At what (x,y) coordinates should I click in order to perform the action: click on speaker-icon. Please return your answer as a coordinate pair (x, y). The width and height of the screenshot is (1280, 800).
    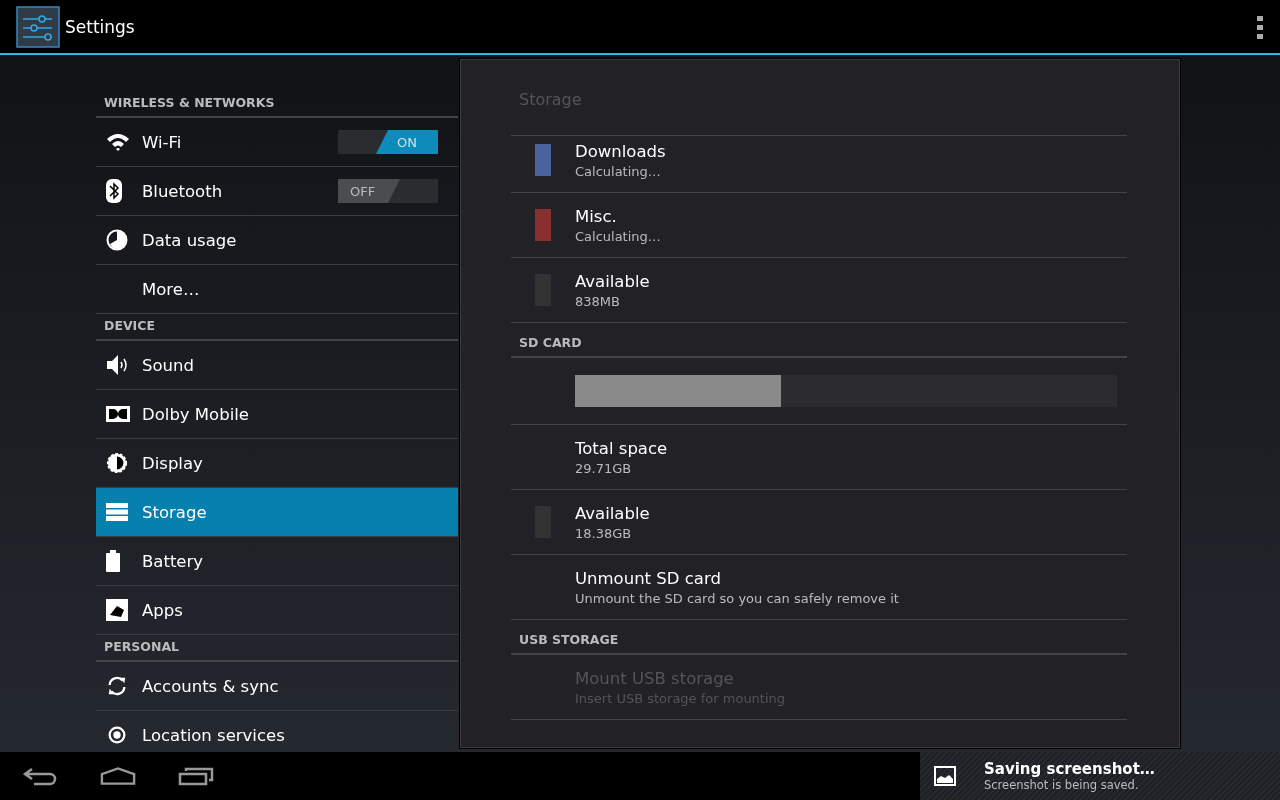
    Looking at the image, I should click on (118, 365).